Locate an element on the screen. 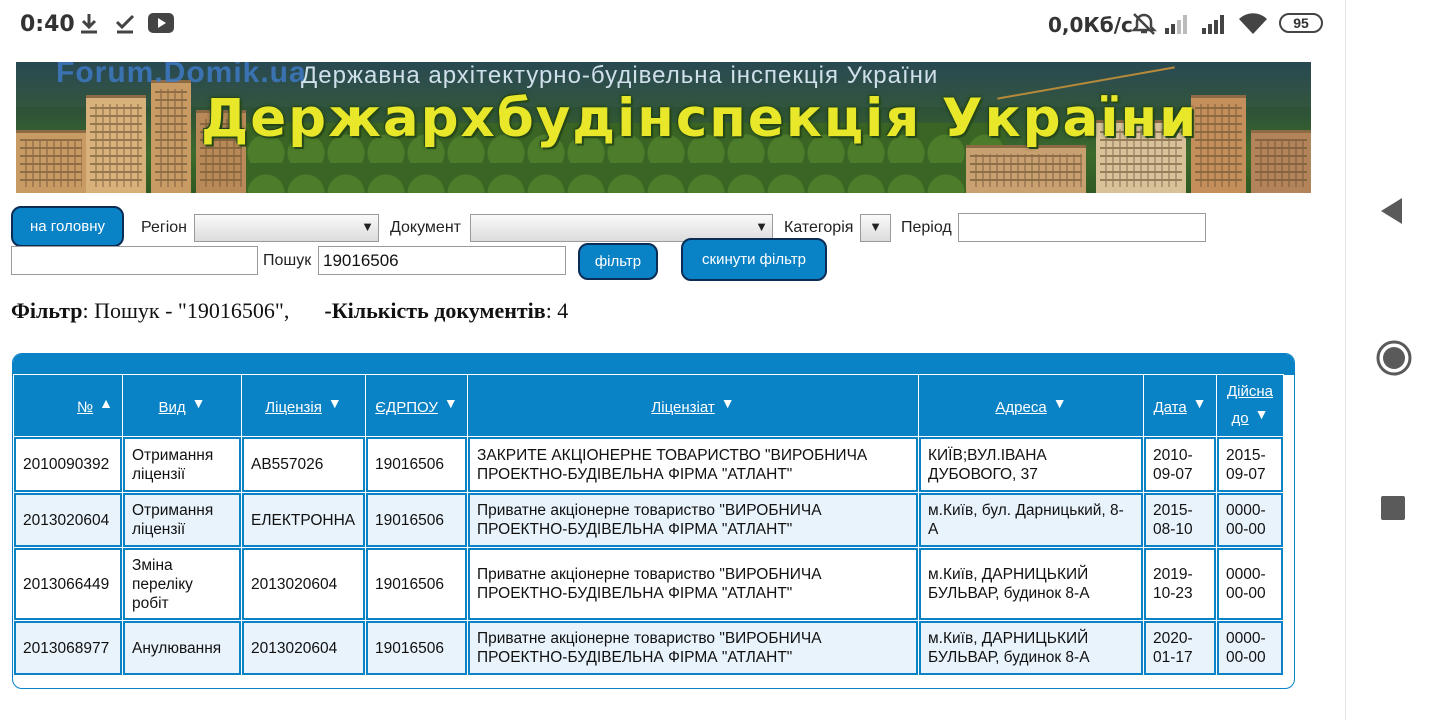 This screenshot has height=720, width=1440. cell-date: 2019-10-23 is located at coordinates (1180, 584).